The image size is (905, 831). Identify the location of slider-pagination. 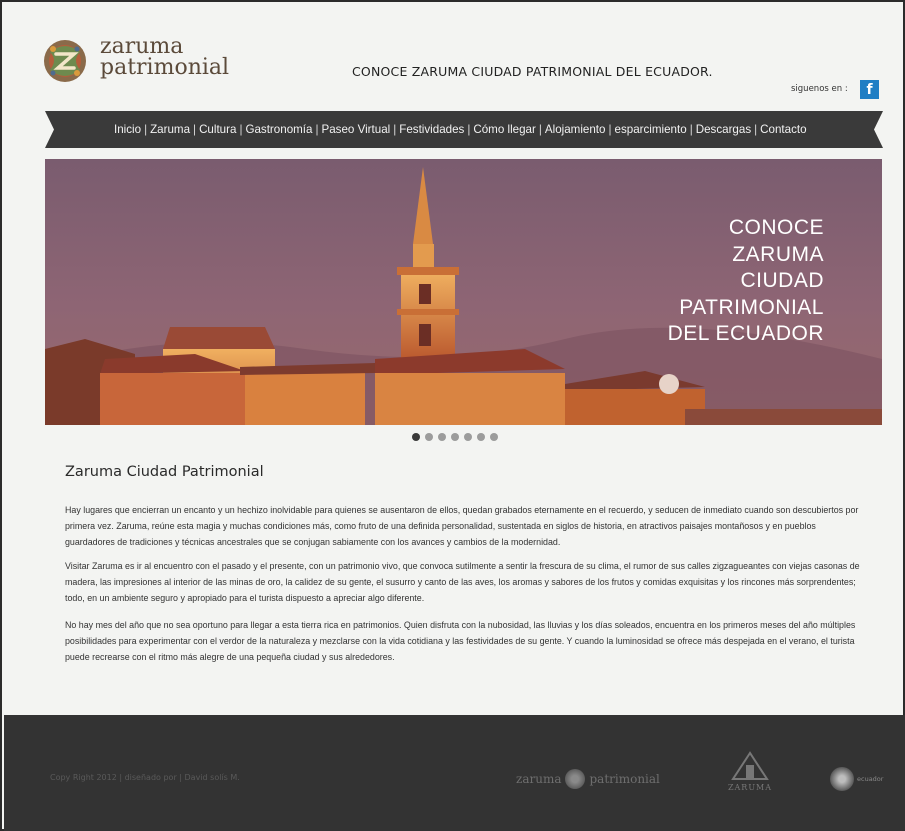
(455, 437).